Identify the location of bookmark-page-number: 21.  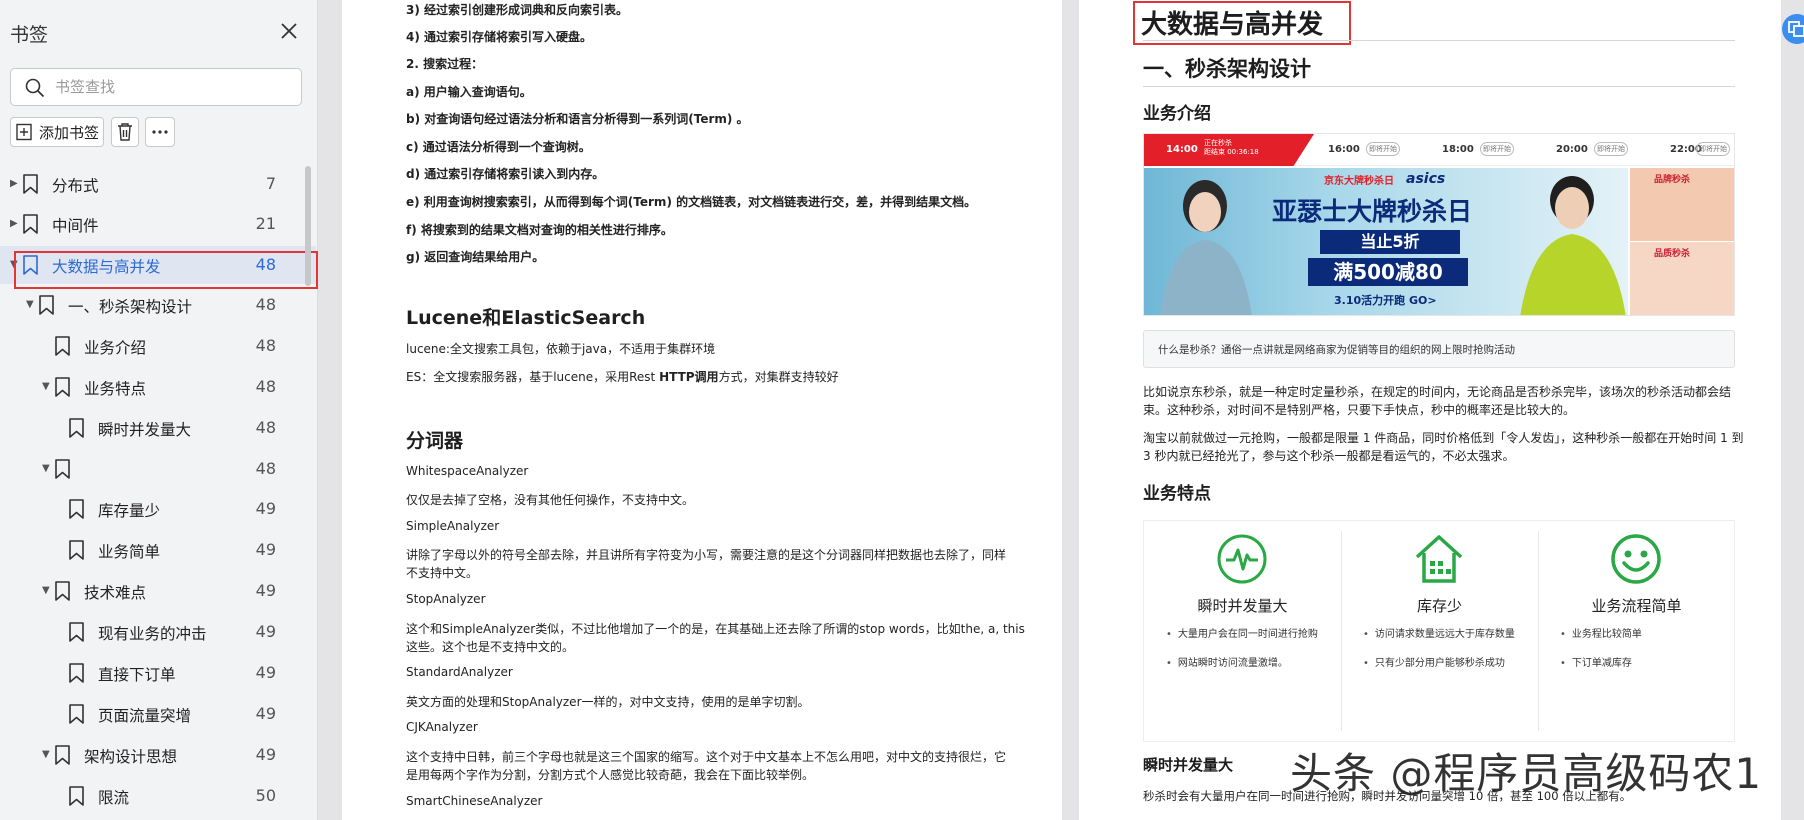
(265, 223).